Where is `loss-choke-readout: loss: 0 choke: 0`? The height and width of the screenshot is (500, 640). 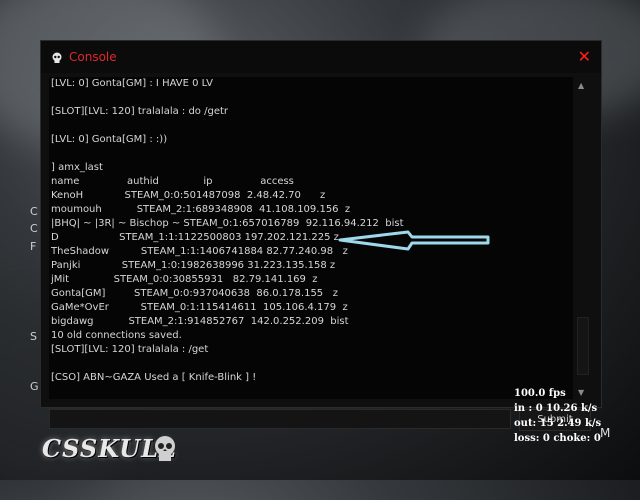
loss-choke-readout: loss: 0 choke: 0 is located at coordinates (557, 438).